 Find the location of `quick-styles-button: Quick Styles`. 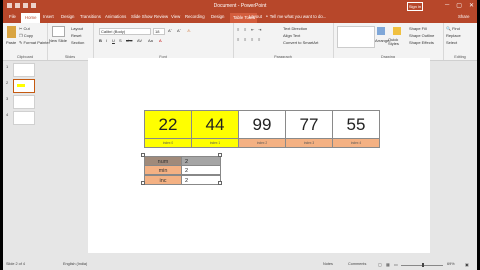

quick-styles-button: Quick Styles is located at coordinates (397, 42).